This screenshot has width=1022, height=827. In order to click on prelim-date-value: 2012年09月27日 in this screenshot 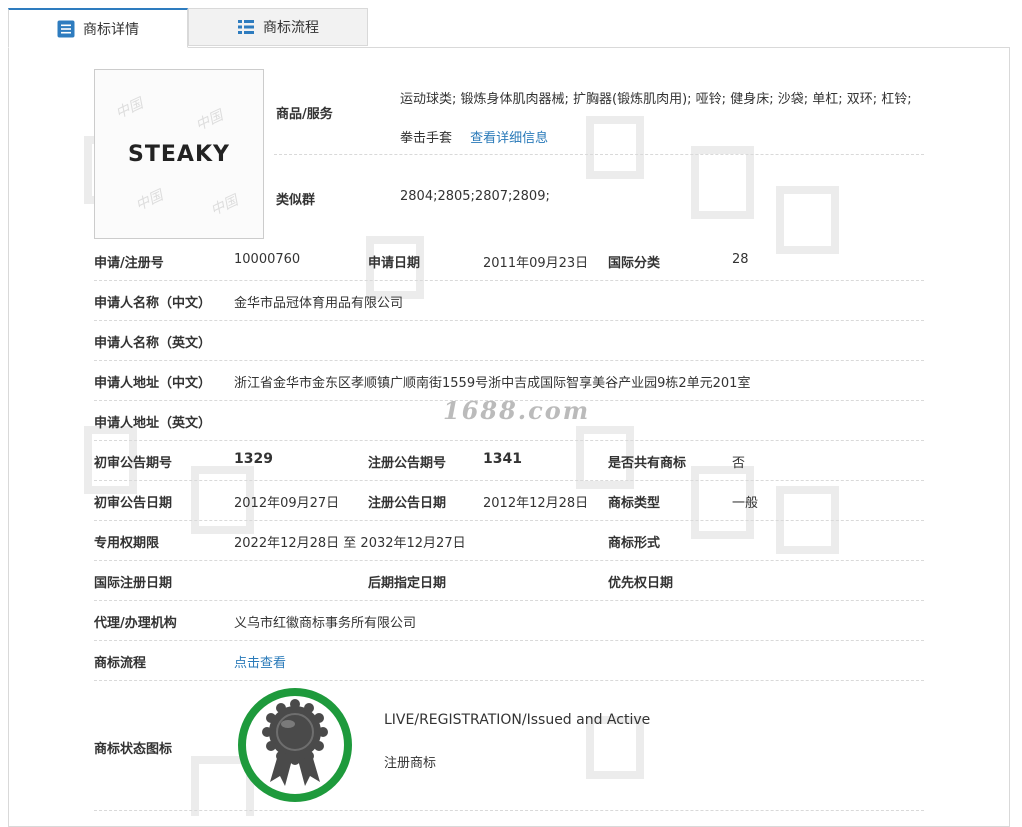, I will do `click(287, 503)`.